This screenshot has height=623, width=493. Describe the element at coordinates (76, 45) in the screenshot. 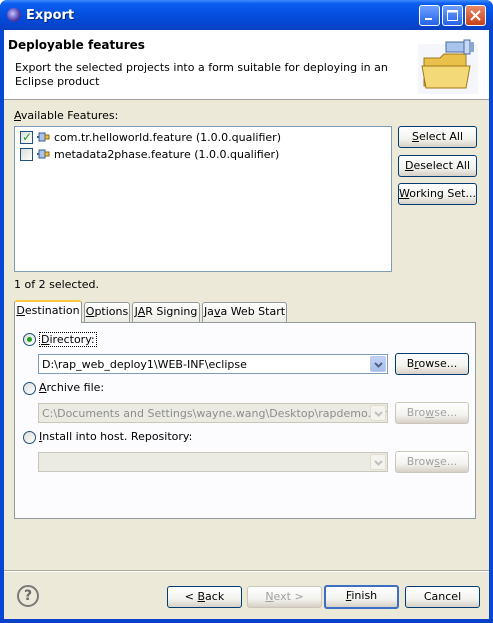

I see `page-title: Deployable features` at that location.